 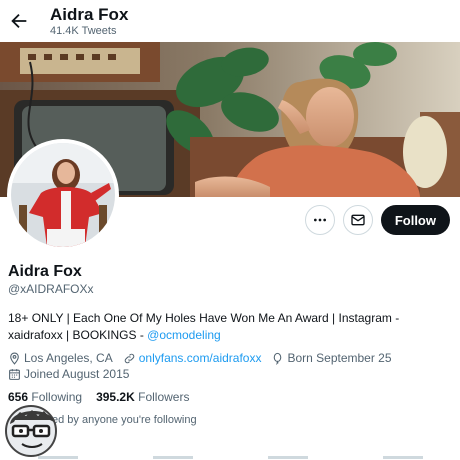 What do you see at coordinates (89, 14) in the screenshot?
I see `header-name: Aidra Fox` at bounding box center [89, 14].